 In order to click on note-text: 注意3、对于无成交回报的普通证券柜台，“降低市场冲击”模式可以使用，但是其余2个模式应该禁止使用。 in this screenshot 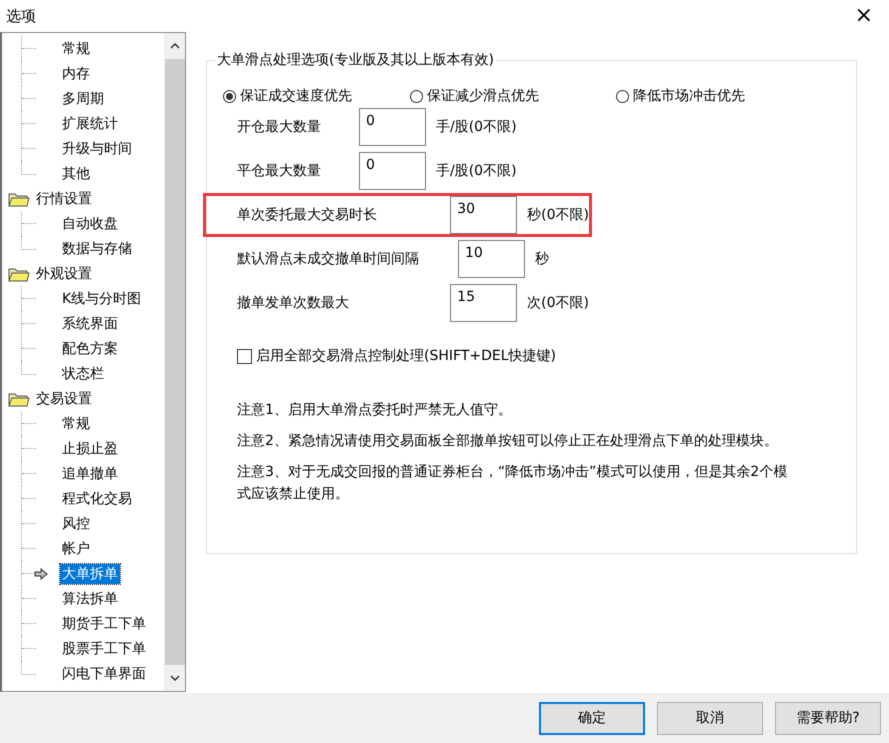, I will do `click(512, 483)`.